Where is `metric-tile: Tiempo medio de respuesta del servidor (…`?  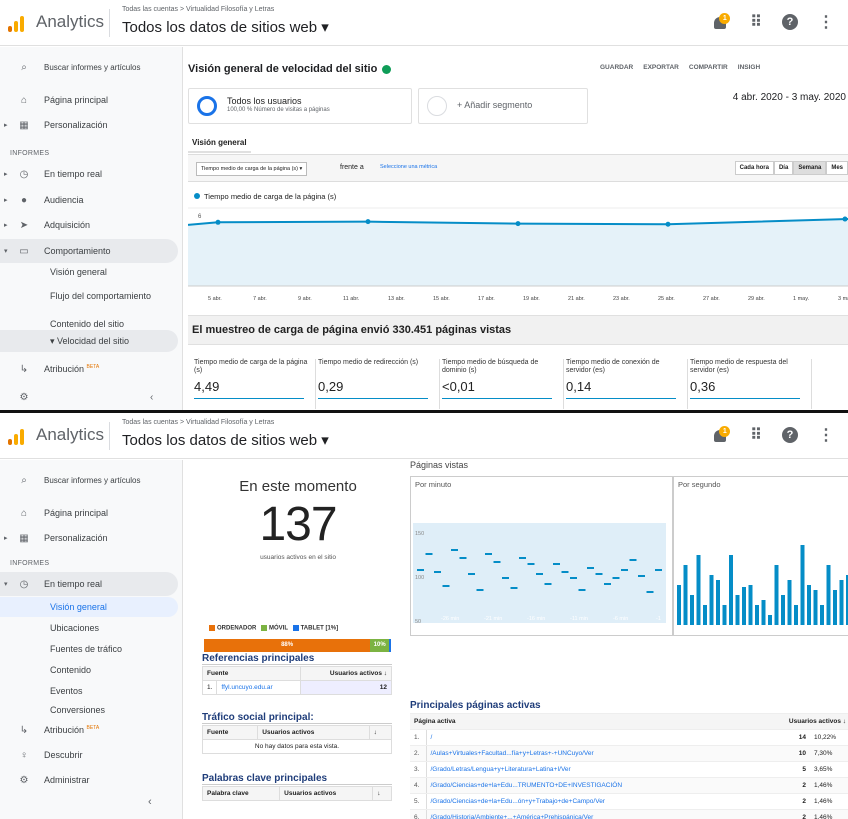 metric-tile: Tiempo medio de respuesta del servidor (… is located at coordinates (751, 384).